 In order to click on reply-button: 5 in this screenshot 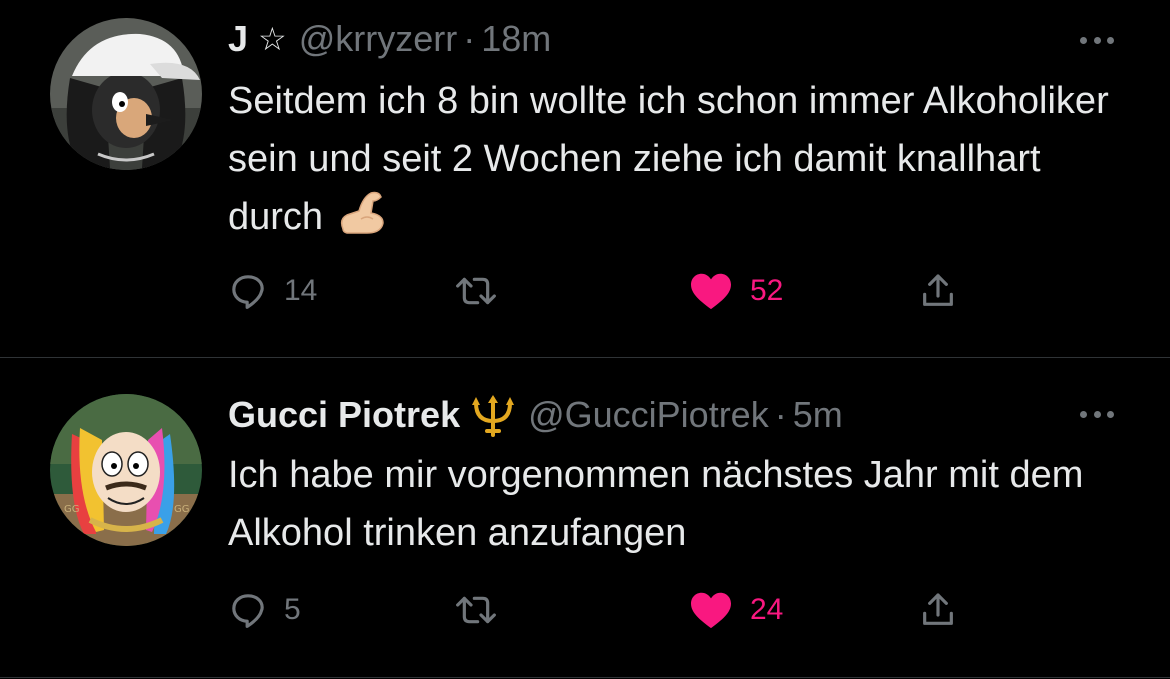, I will do `click(264, 610)`.